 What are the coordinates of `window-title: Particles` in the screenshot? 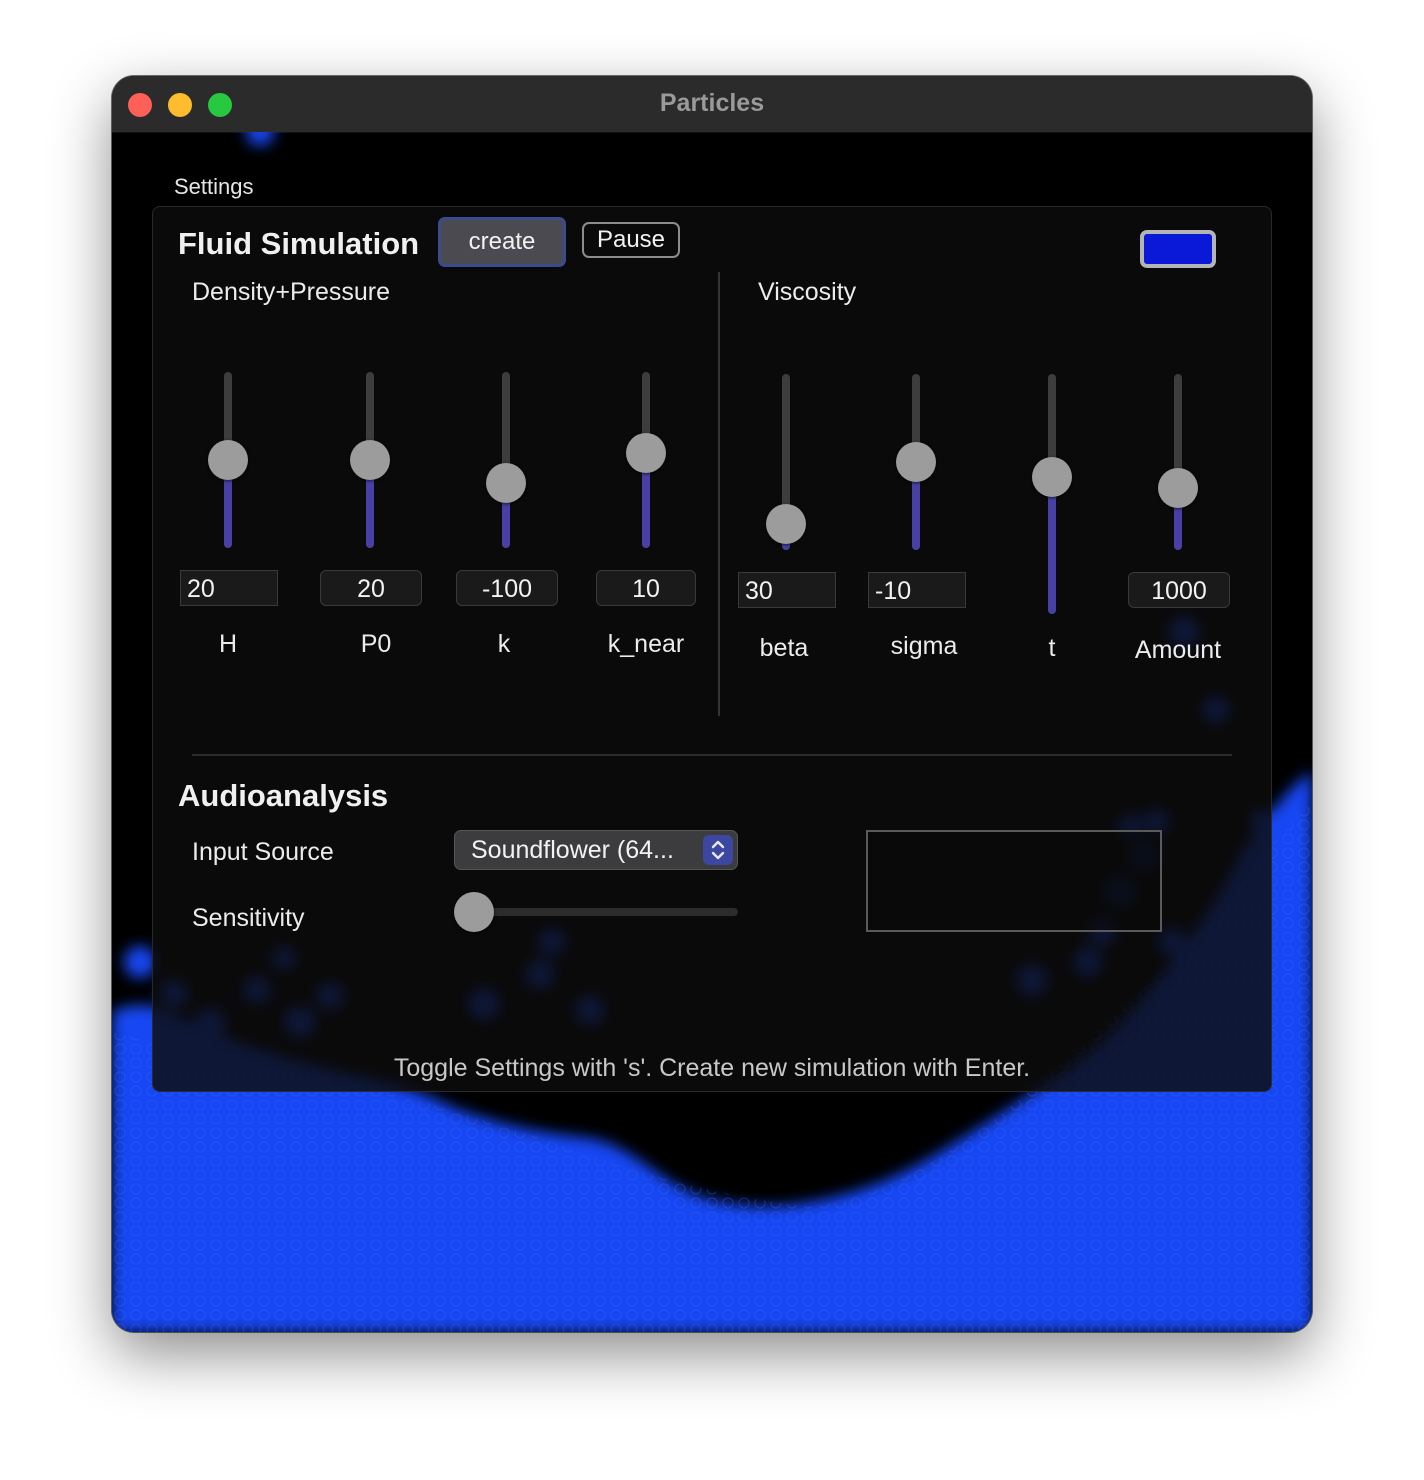 It's located at (712, 103).